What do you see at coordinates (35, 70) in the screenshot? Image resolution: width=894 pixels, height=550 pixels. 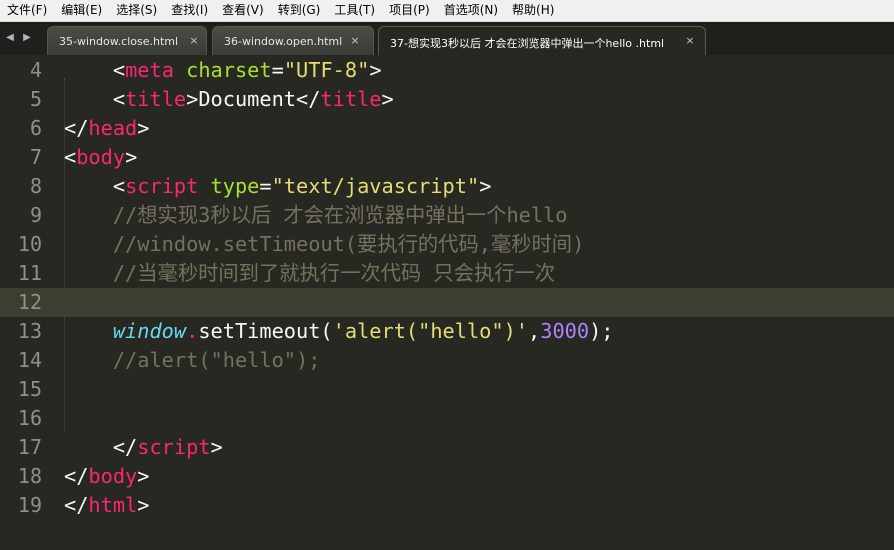 I see `line-number: 4` at bounding box center [35, 70].